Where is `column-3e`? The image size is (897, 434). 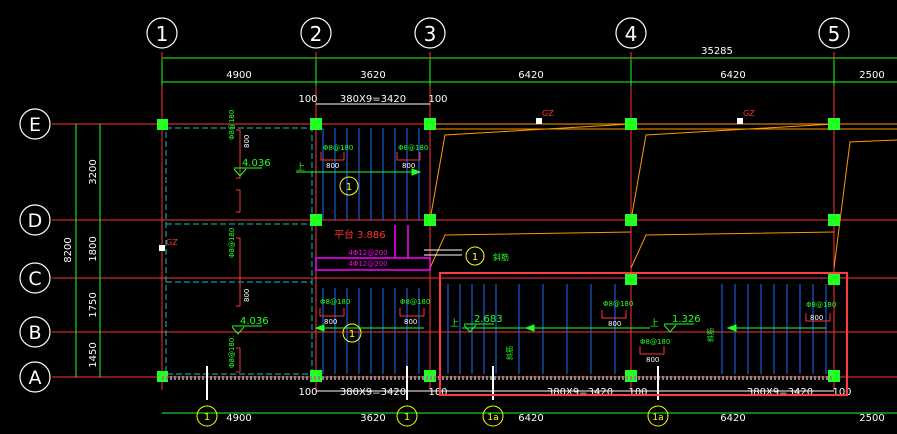
column-3e is located at coordinates (430, 124).